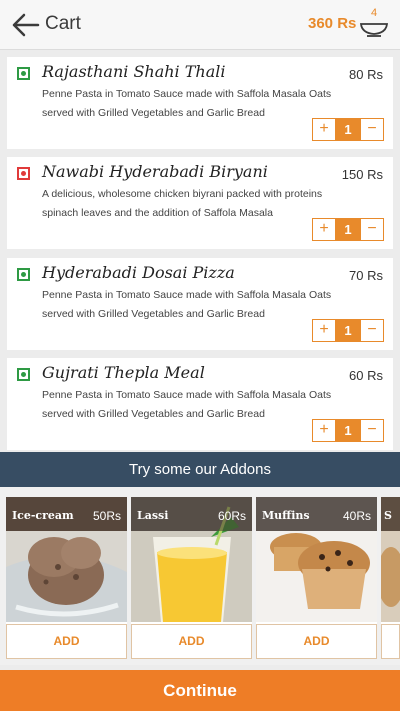 The width and height of the screenshot is (400, 711). What do you see at coordinates (200, 690) in the screenshot?
I see `continue-button: Continue` at bounding box center [200, 690].